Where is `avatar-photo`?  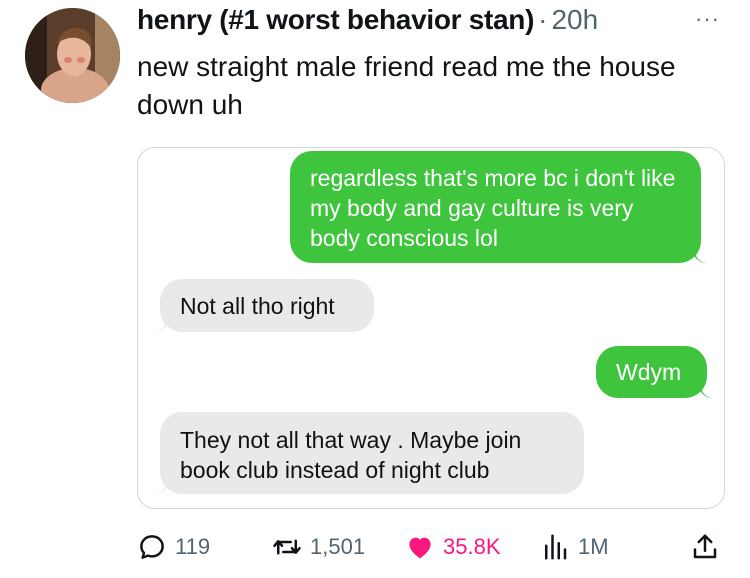
avatar-photo is located at coordinates (72, 55).